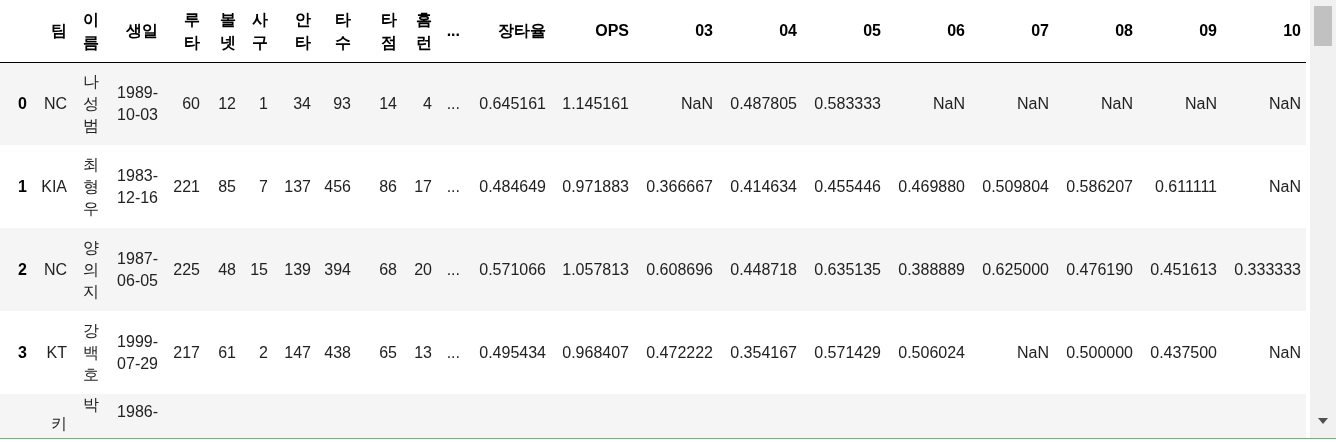 This screenshot has width=1336, height=442. What do you see at coordinates (342, 31) in the screenshot?
I see `column-header: 타수` at bounding box center [342, 31].